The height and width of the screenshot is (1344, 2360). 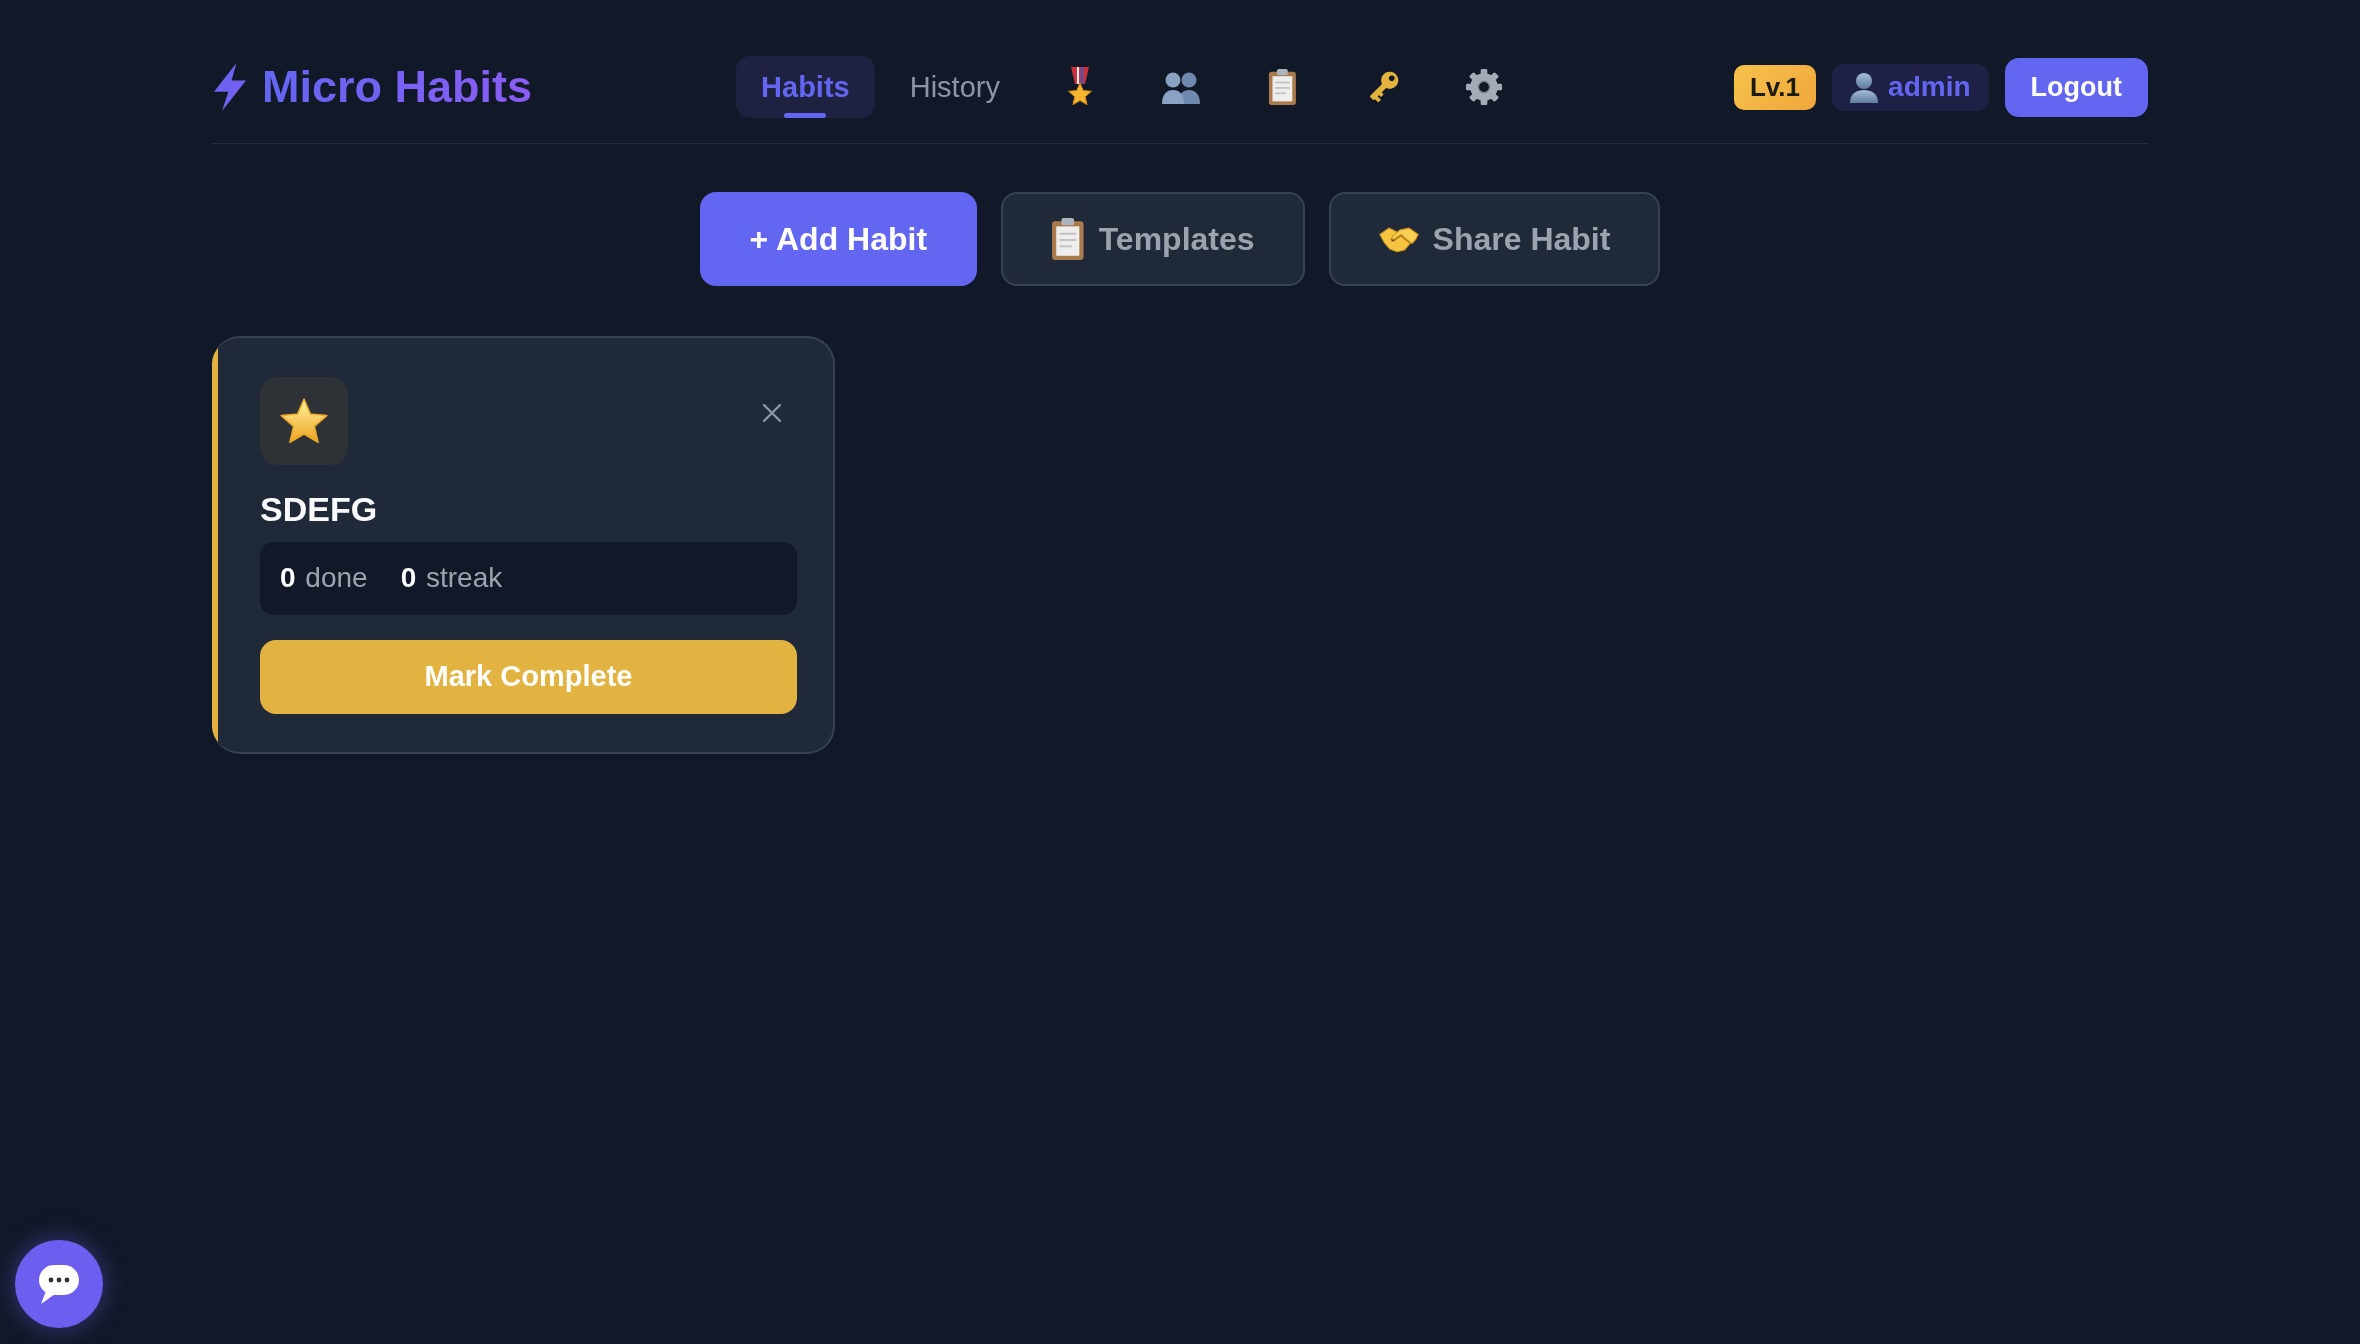 What do you see at coordinates (1484, 87) in the screenshot?
I see `settings-icon` at bounding box center [1484, 87].